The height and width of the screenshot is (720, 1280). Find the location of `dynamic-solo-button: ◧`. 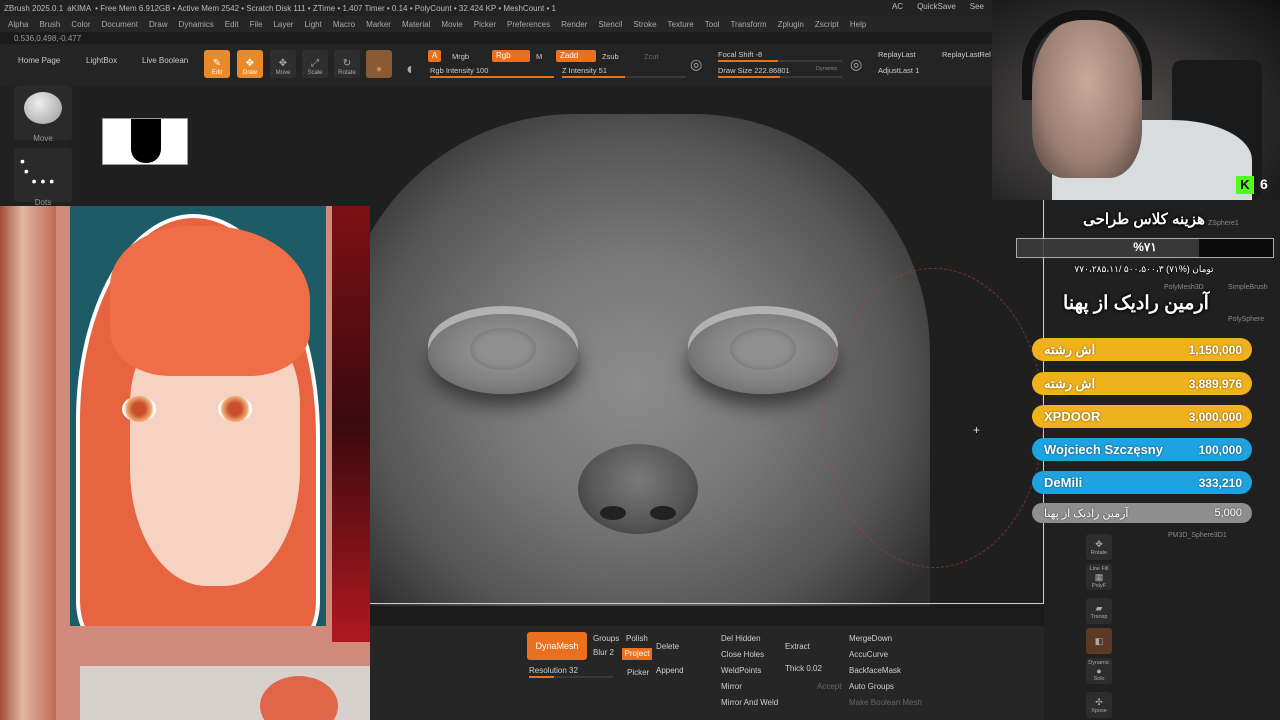

dynamic-solo-button: ◧ is located at coordinates (1099, 641).